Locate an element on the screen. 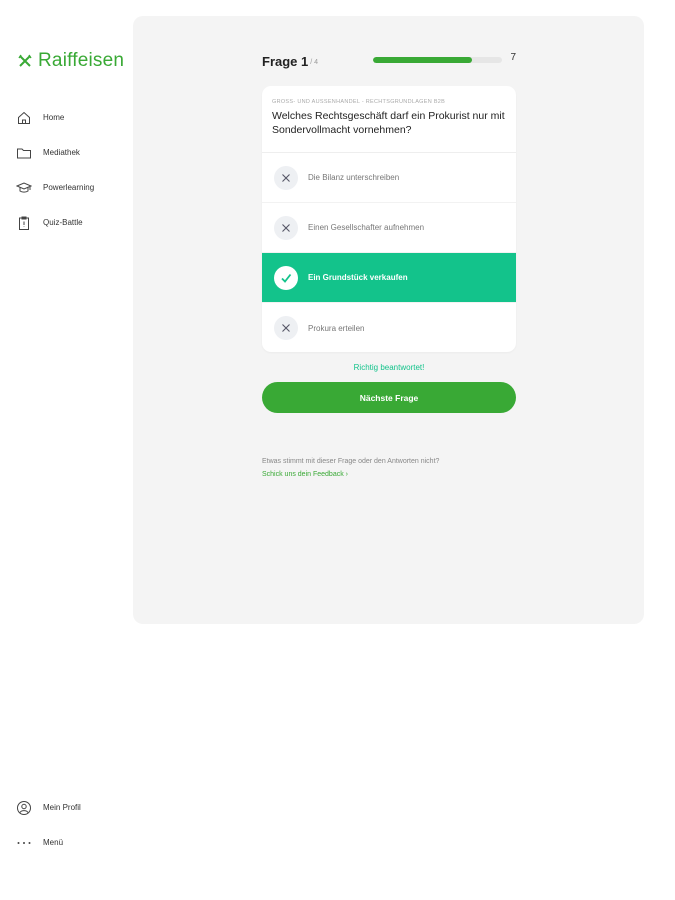  answer-option: Einen Gesellschafter aufnehmen is located at coordinates (389, 228).